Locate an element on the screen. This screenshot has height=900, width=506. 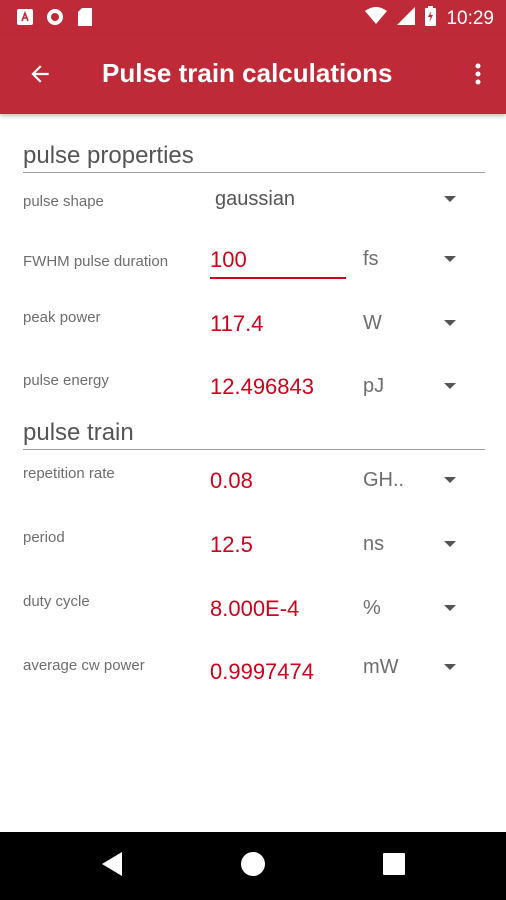
nav-back-button is located at coordinates (113, 866).